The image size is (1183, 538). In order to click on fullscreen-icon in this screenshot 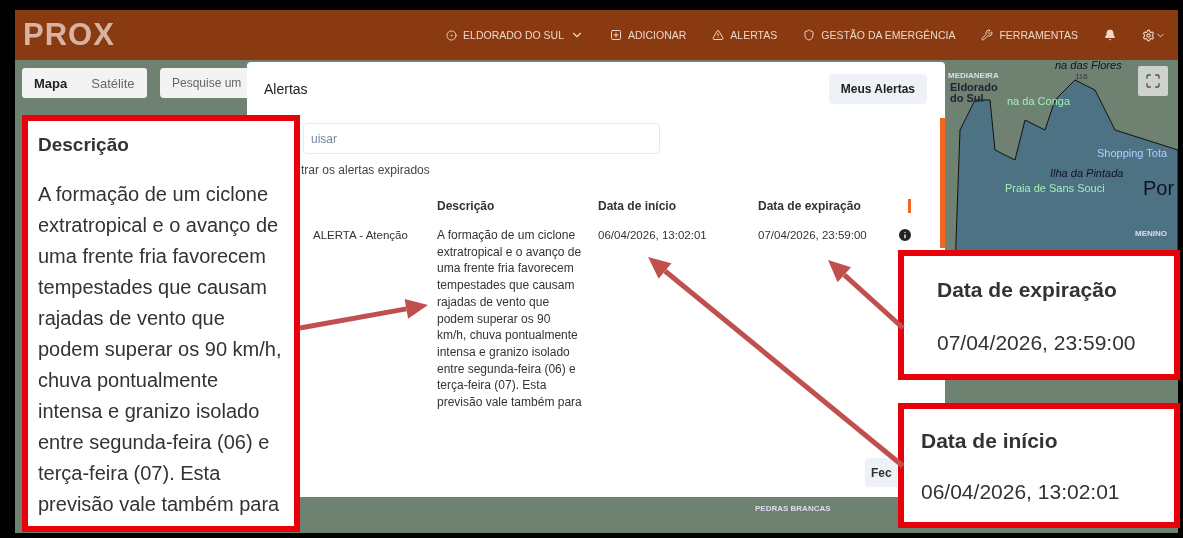, I will do `click(1153, 81)`.